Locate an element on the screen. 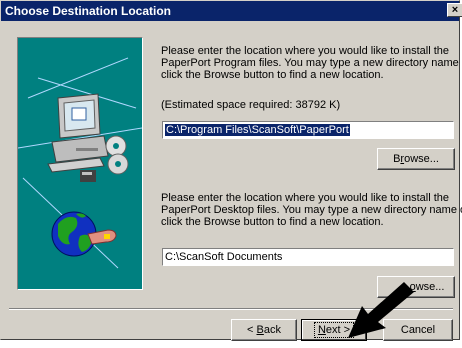 The width and height of the screenshot is (462, 348). back-button: < Back is located at coordinates (264, 330).